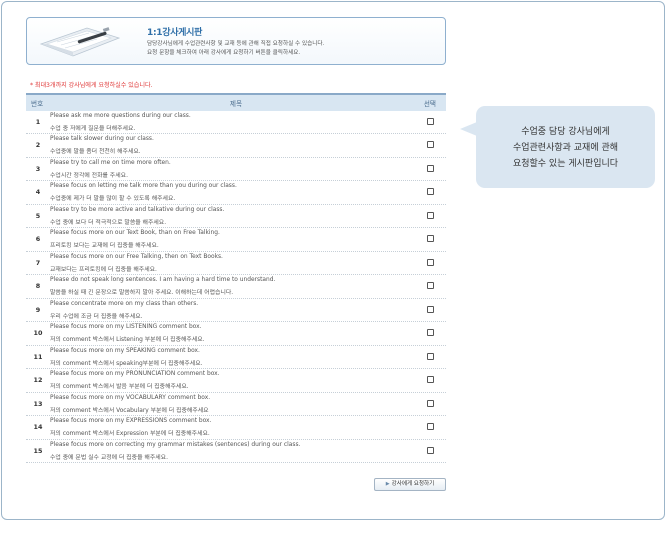 The height and width of the screenshot is (542, 667). Describe the element at coordinates (96, 316) in the screenshot. I see `row-korean-text: 우리 수업에 조금 더 집중을 해주세요.` at that location.